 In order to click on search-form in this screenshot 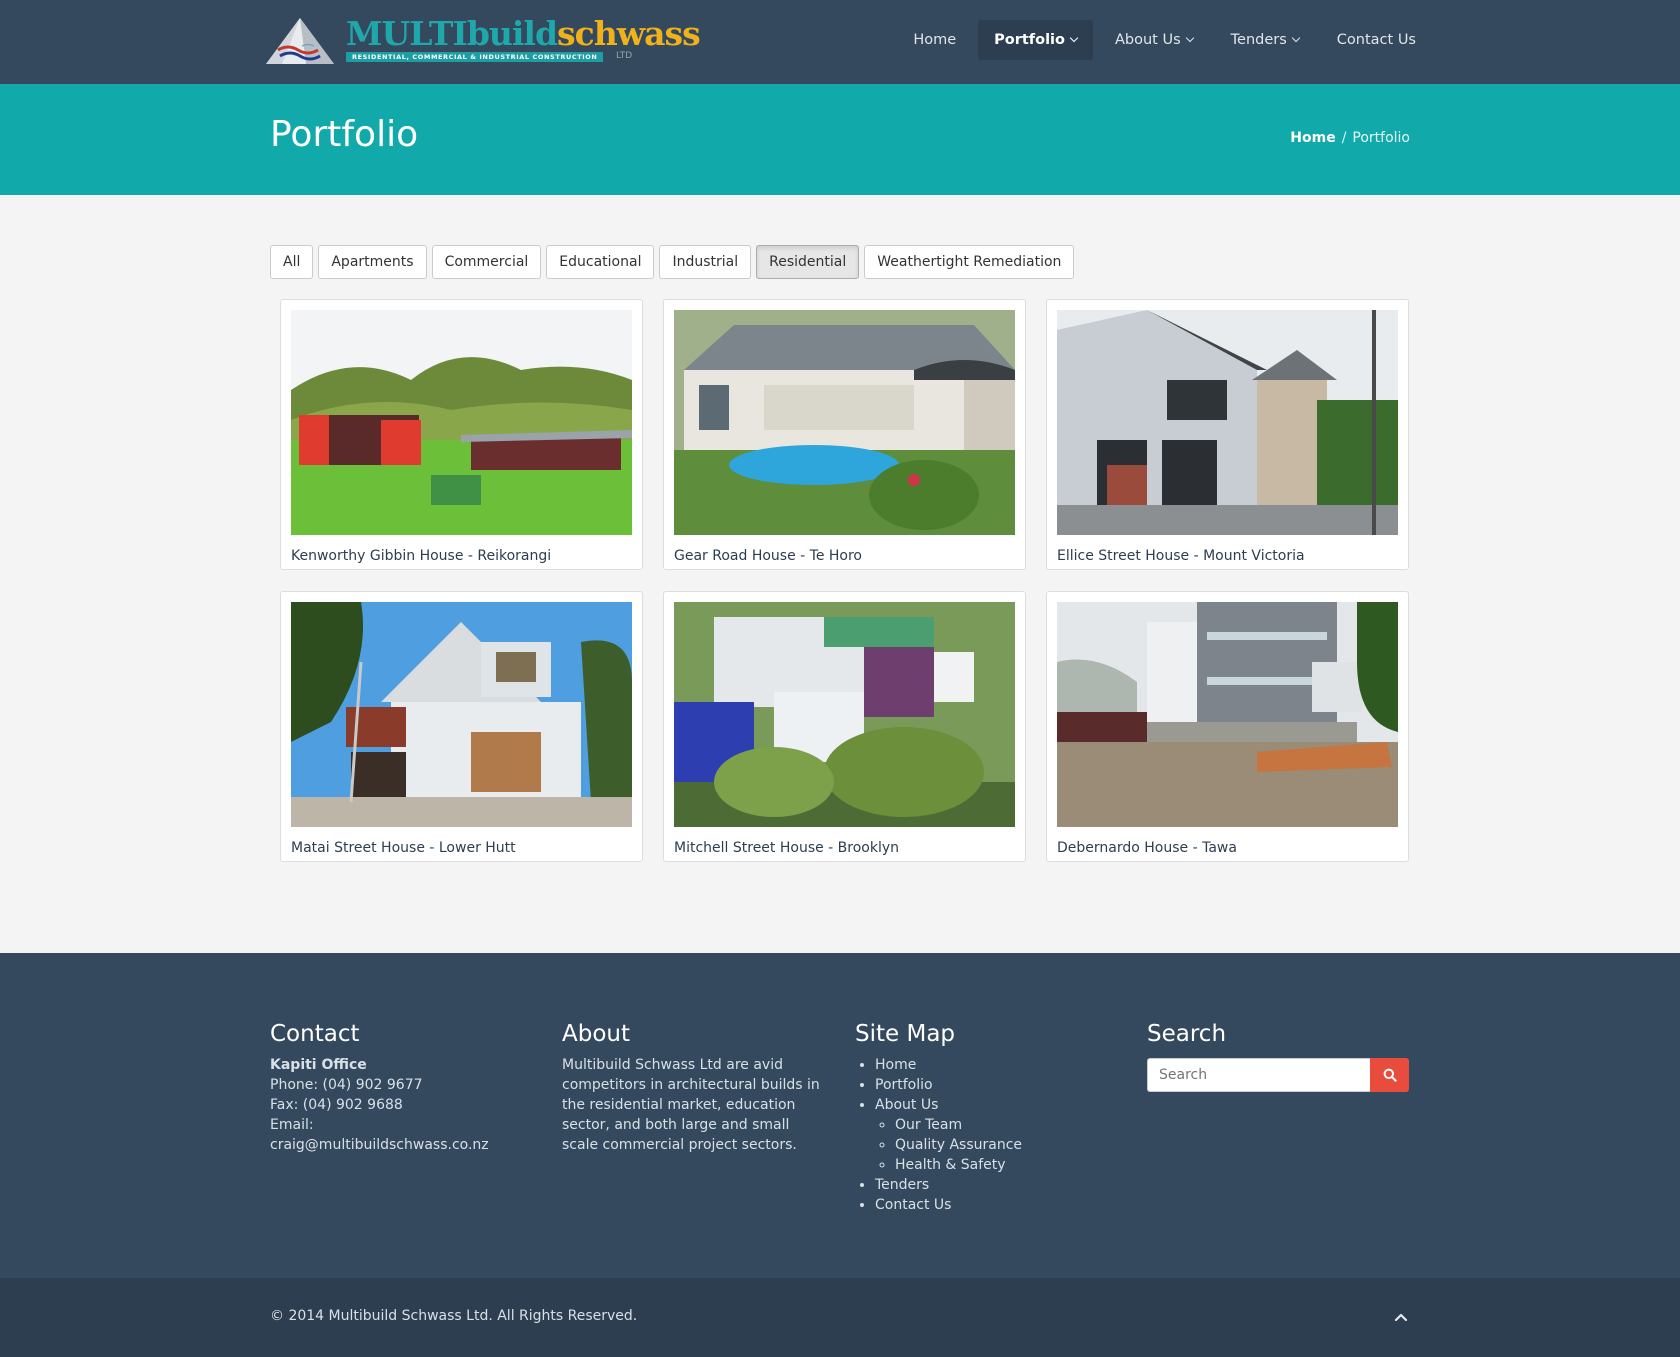, I will do `click(1278, 1075)`.